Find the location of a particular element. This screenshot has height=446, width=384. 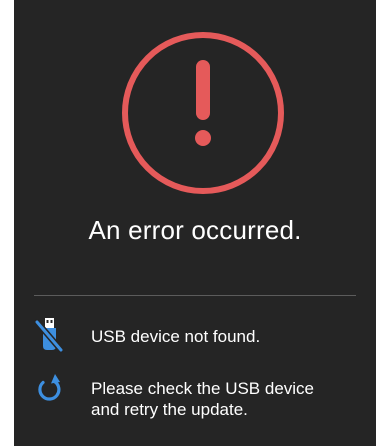

message-line: and retry the update. is located at coordinates (169, 409).